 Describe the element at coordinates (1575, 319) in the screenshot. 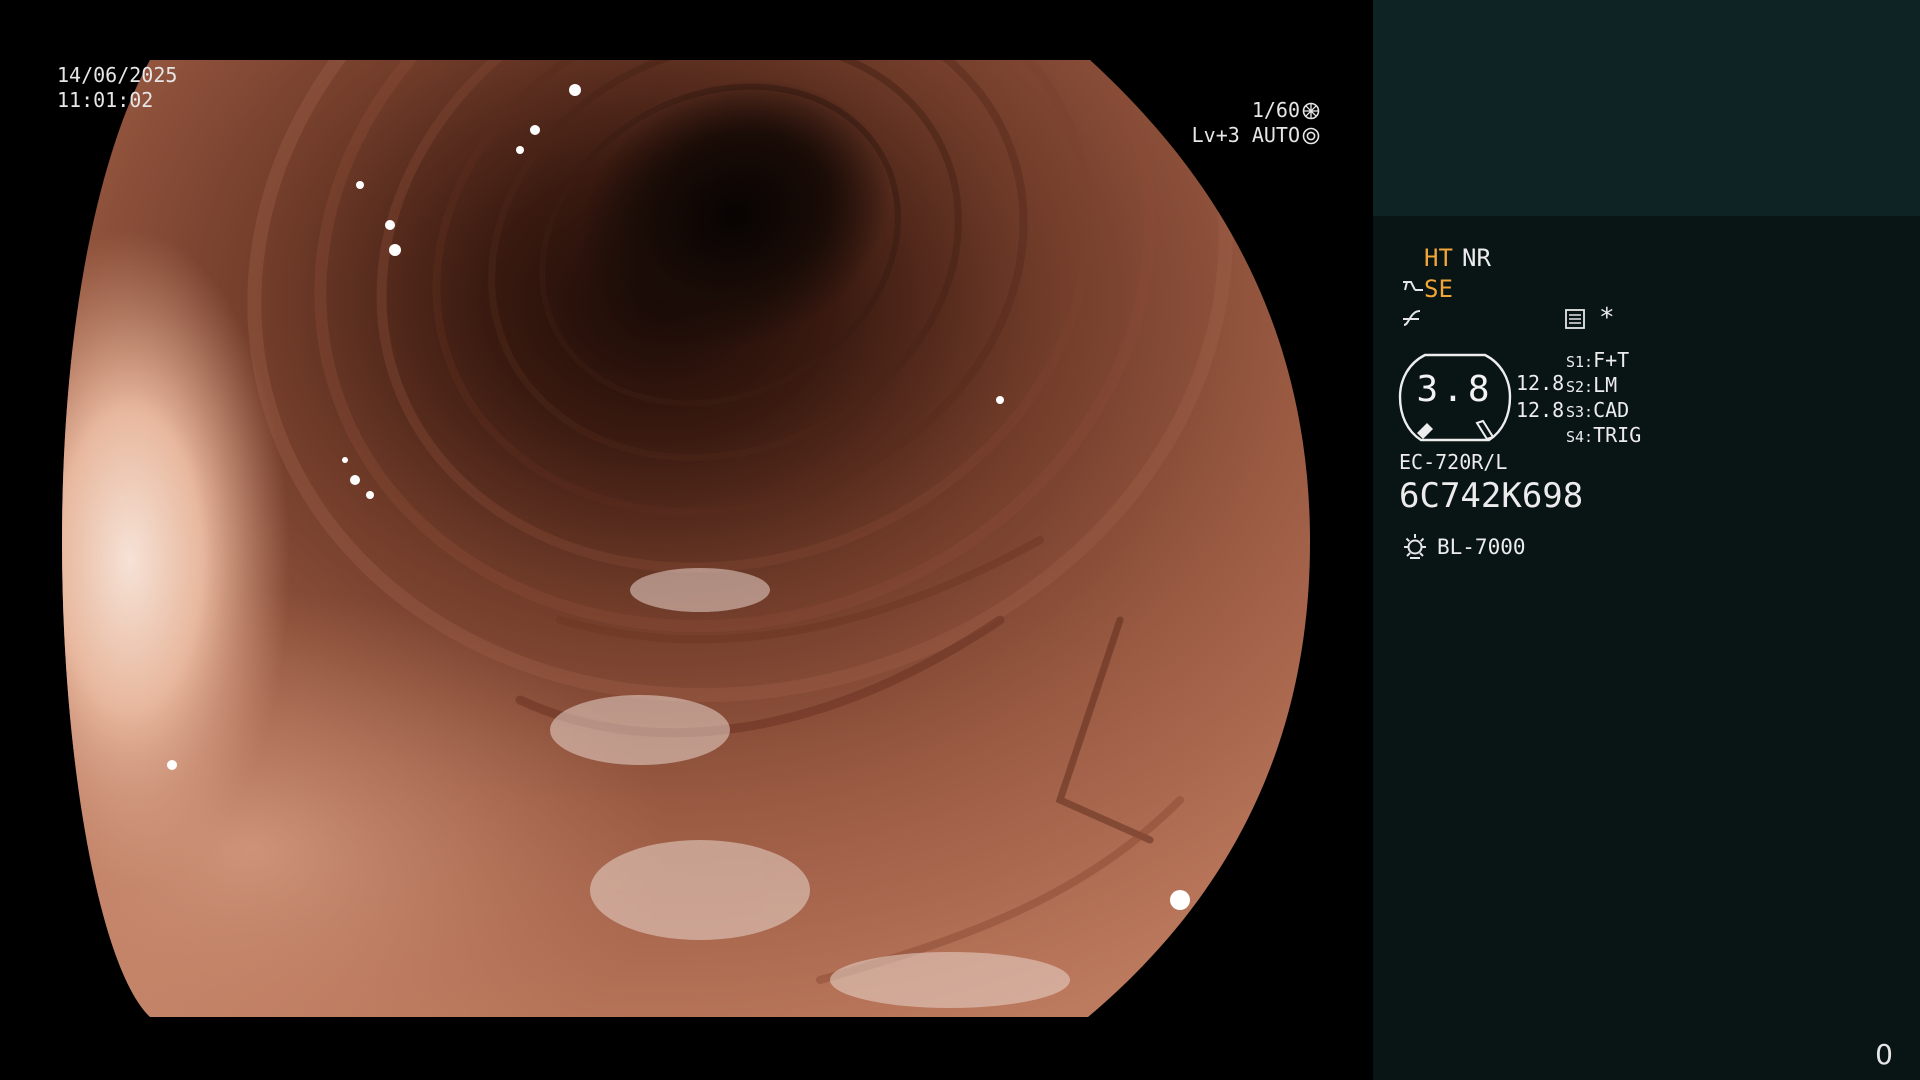

I see `list-icon` at that location.